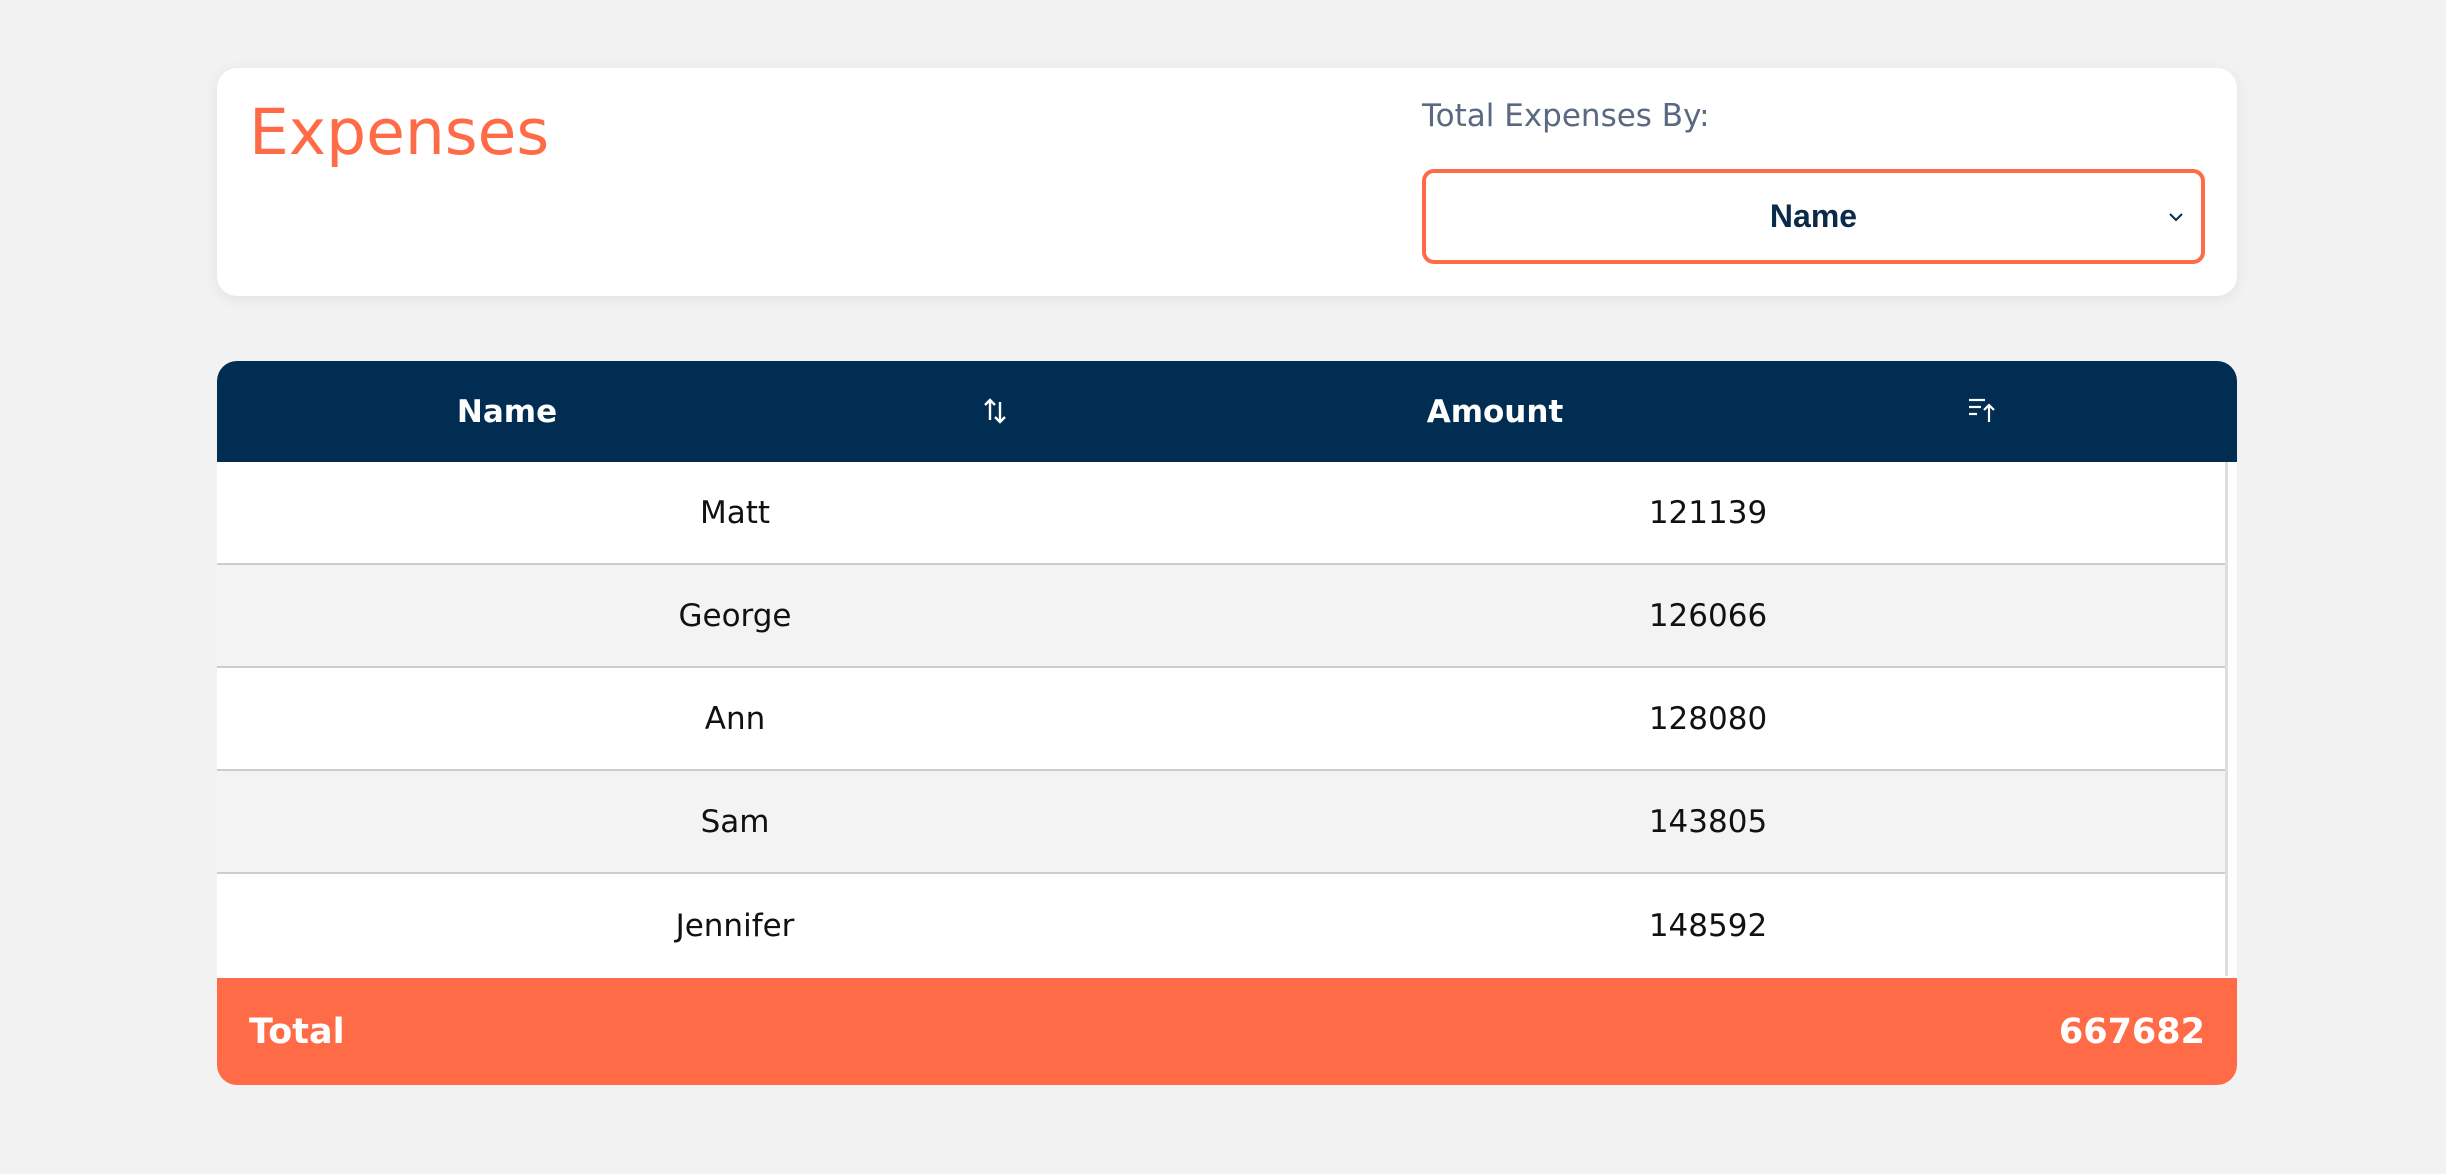 The height and width of the screenshot is (1174, 2446). I want to click on table-footer-total: Total 667682, so click(1227, 1031).